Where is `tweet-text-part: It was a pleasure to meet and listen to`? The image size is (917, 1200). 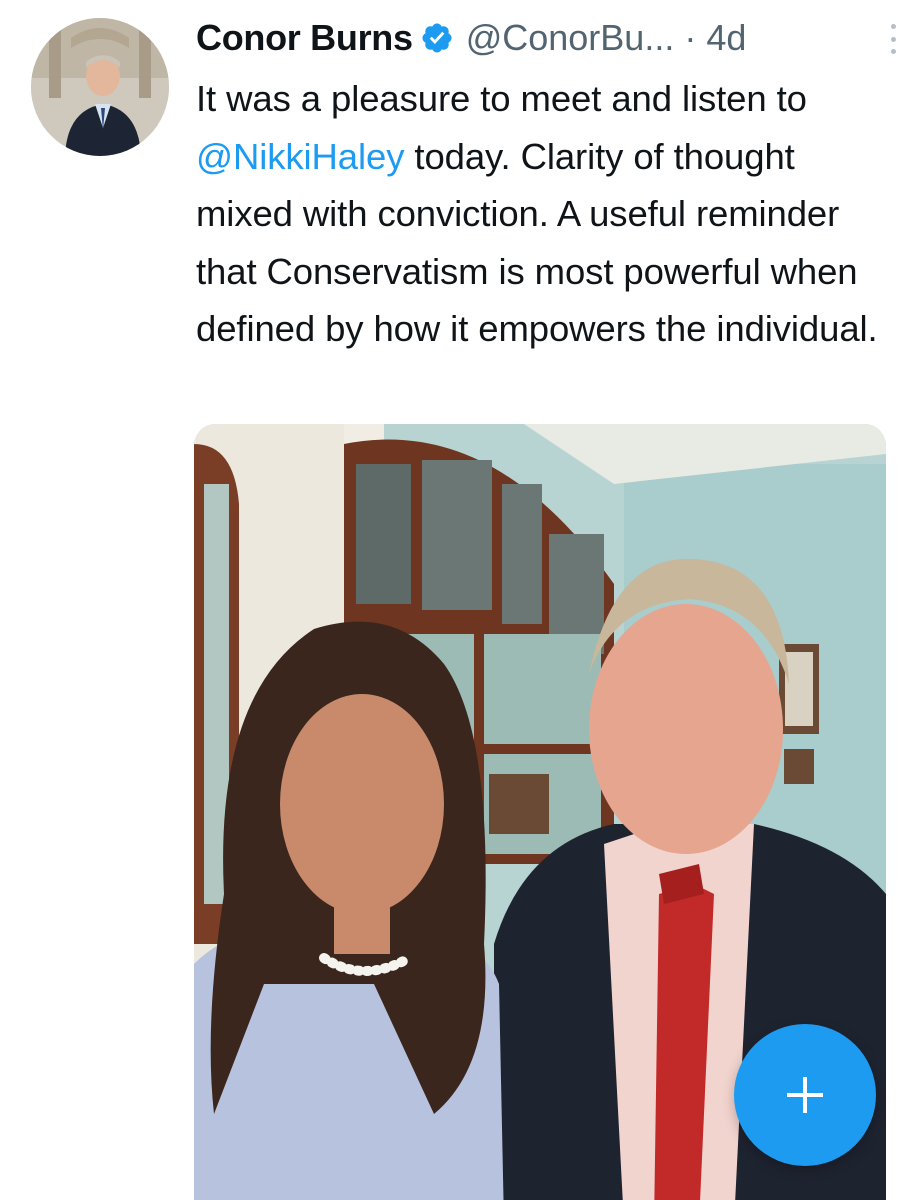
tweet-text-part: It was a pleasure to meet and listen to is located at coordinates (501, 98).